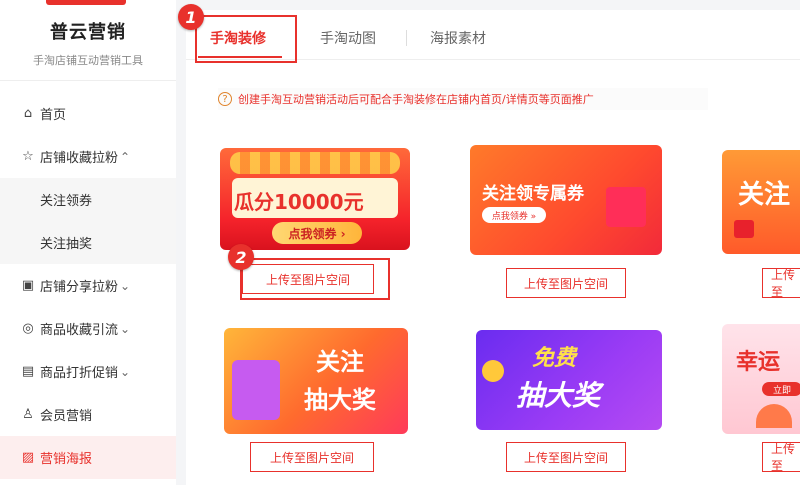 This screenshot has height=485, width=800. I want to click on sidebar-item-member: ♙ 会员营销, so click(88, 414).